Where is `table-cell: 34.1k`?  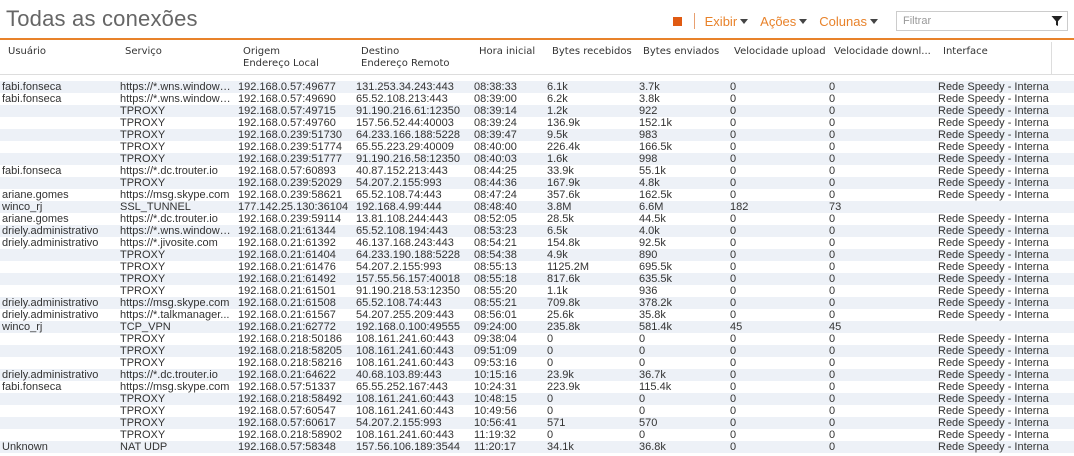 table-cell: 34.1k is located at coordinates (560, 447).